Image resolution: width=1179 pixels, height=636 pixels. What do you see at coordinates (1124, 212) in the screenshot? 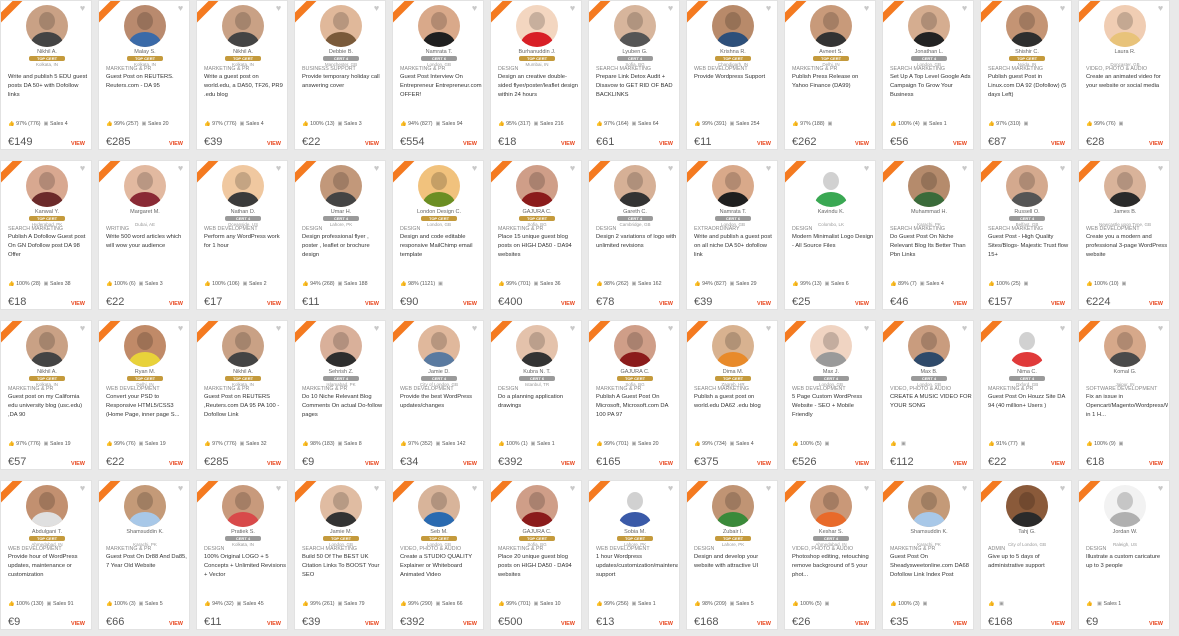
I see `seller-name: James B.` at bounding box center [1124, 212].